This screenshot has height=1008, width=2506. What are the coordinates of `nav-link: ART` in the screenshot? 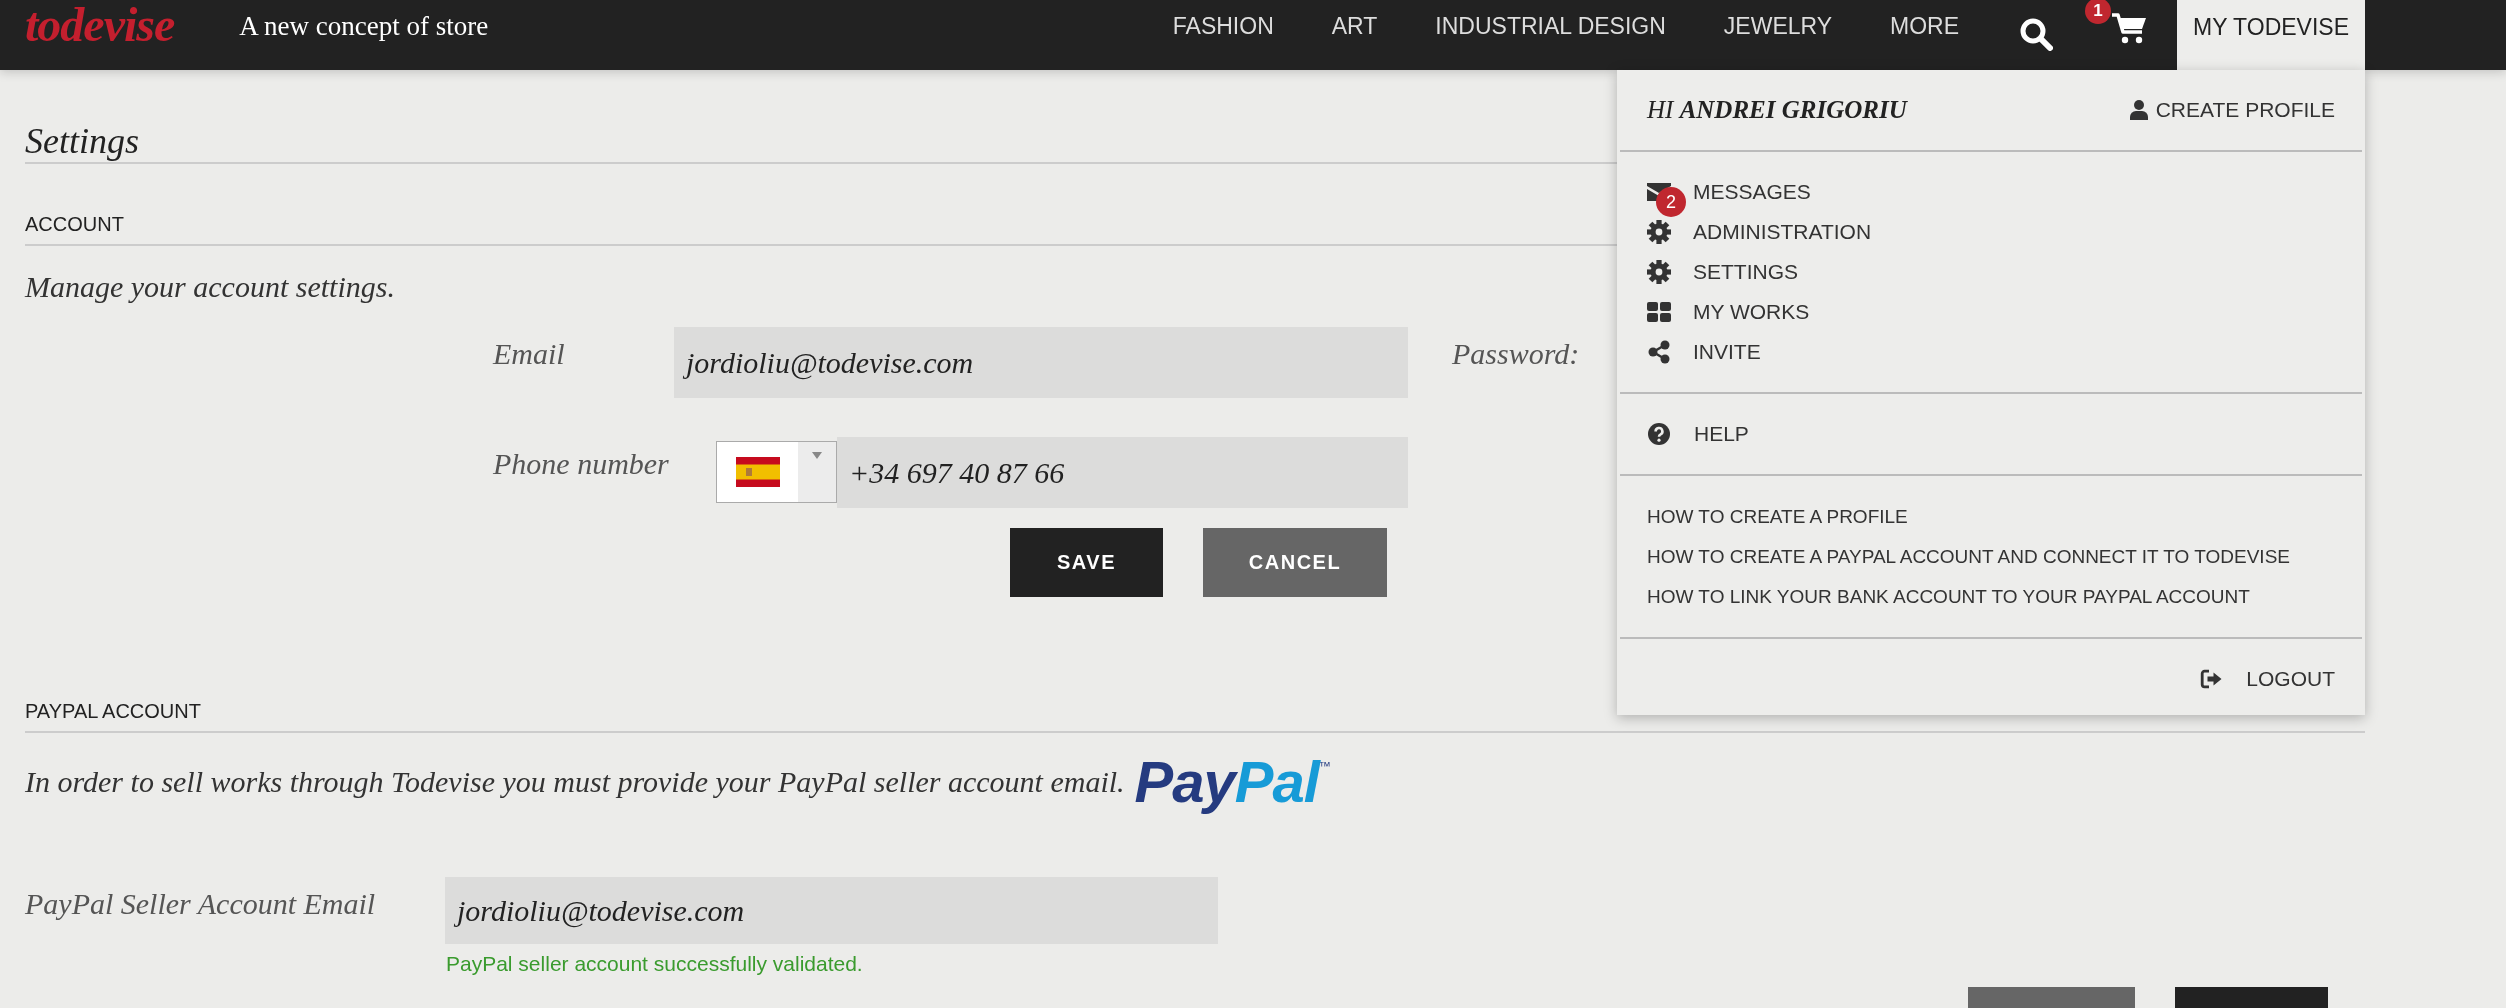 It's located at (1354, 26).